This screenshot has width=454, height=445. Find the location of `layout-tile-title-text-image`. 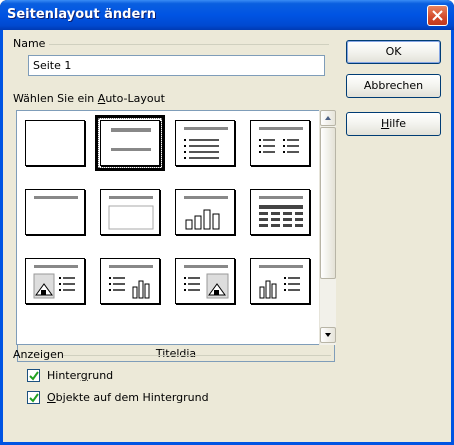

layout-tile-title-text-image is located at coordinates (205, 281).